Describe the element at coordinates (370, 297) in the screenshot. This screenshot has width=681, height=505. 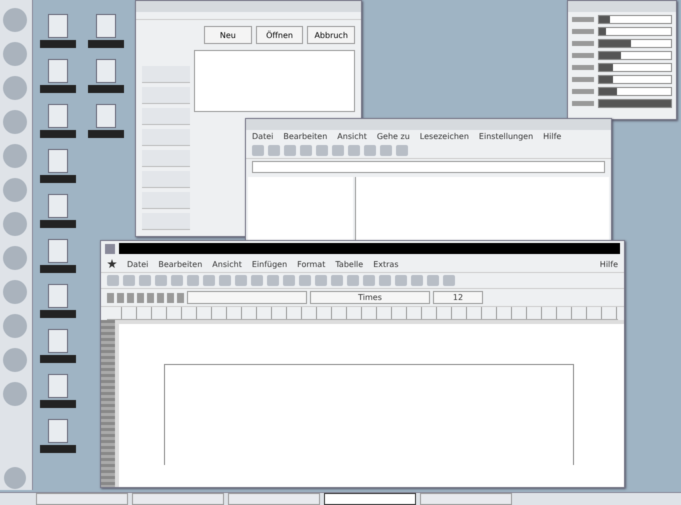
I see `font-dropdown: Times` at that location.